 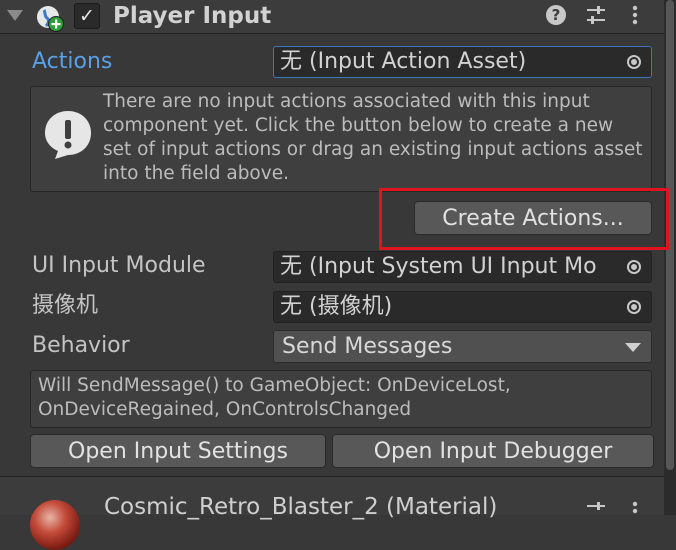 What do you see at coordinates (462, 307) in the screenshot?
I see `camera-field: 无 (摄像机)` at bounding box center [462, 307].